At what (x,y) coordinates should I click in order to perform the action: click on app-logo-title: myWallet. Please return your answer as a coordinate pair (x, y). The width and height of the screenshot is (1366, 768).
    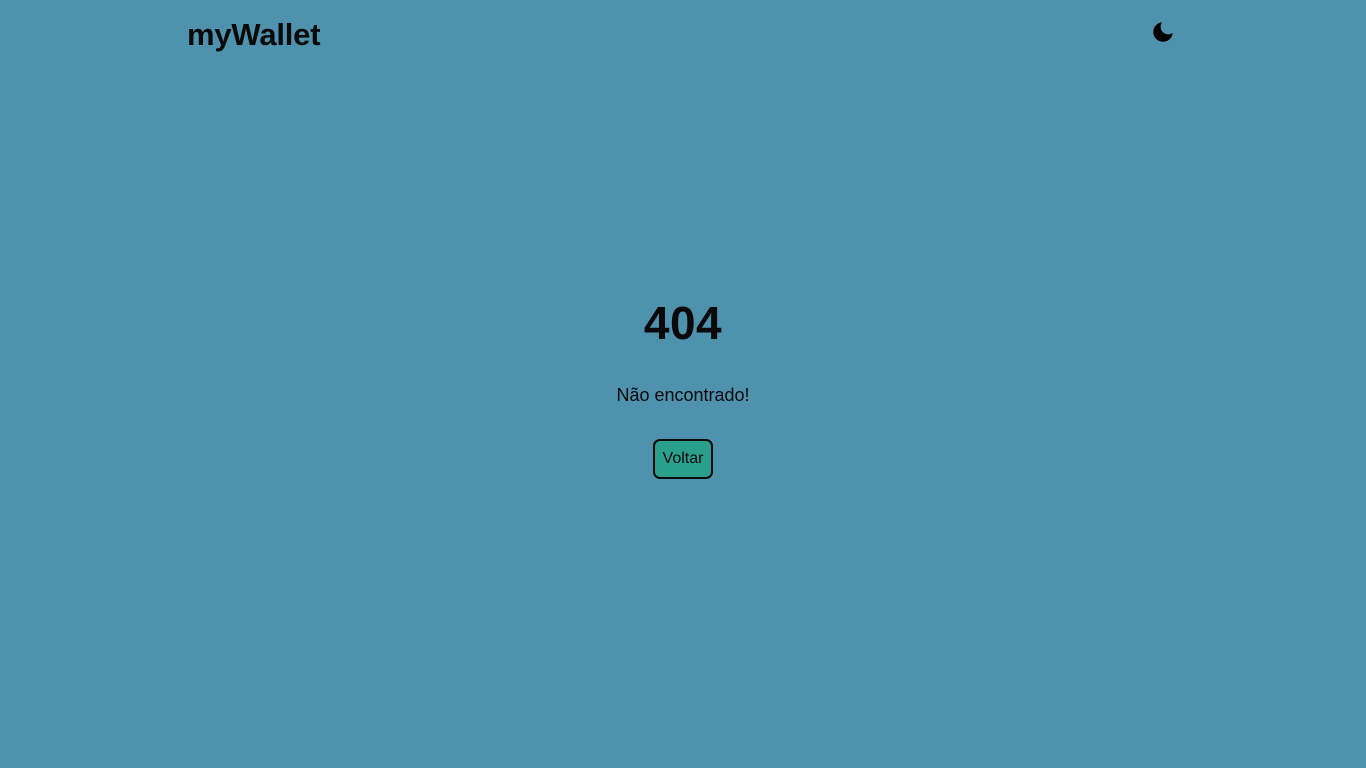
    Looking at the image, I should click on (254, 34).